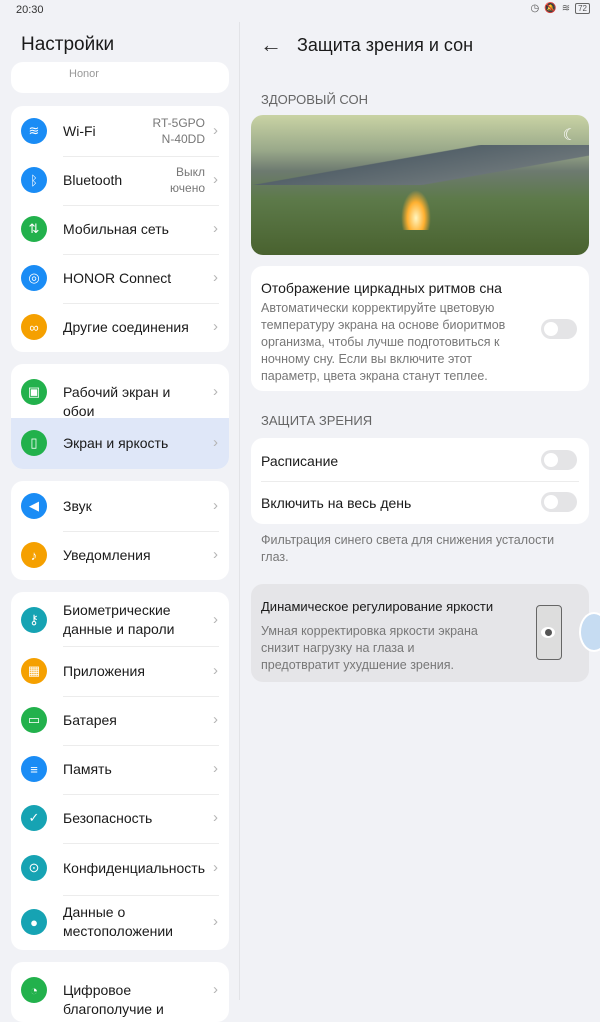 The width and height of the screenshot is (600, 1022). Describe the element at coordinates (559, 460) in the screenshot. I see `schedule-toggle` at that location.